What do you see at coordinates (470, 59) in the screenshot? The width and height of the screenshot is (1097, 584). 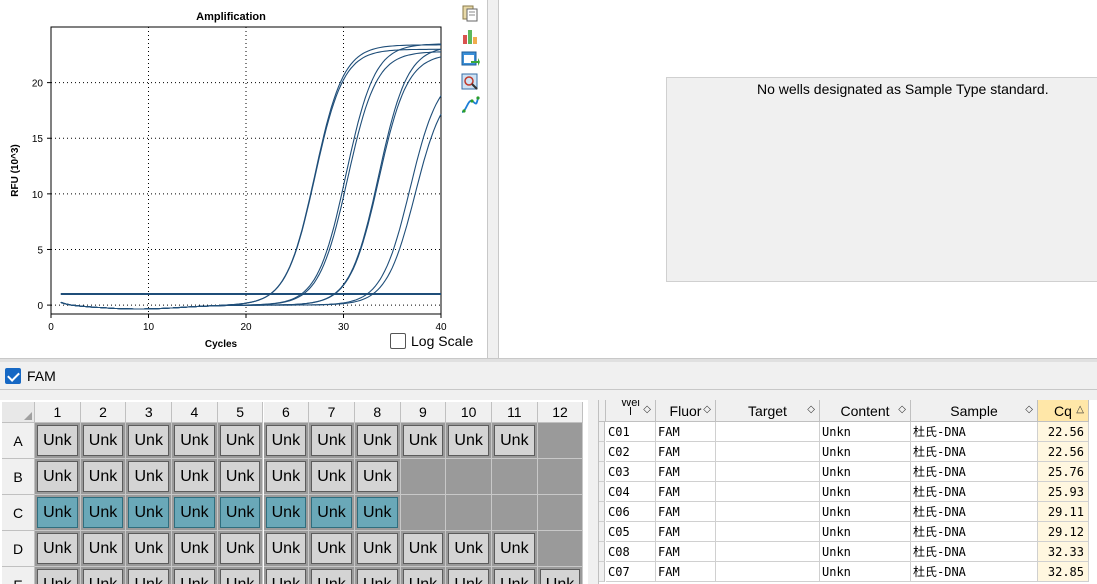 I see `export-icon` at bounding box center [470, 59].